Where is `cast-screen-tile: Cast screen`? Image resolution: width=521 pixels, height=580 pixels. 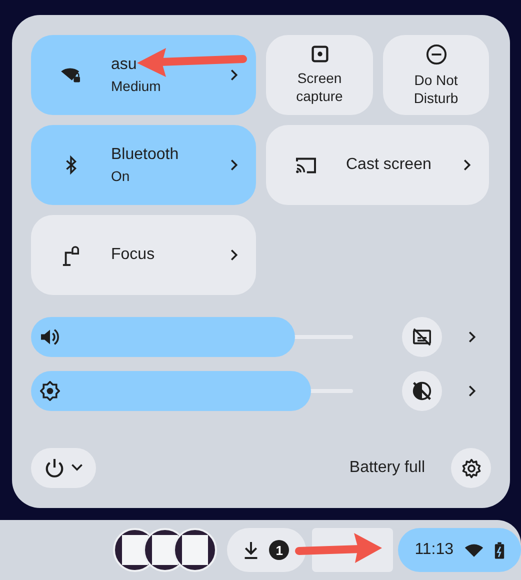
cast-screen-tile: Cast screen is located at coordinates (377, 165).